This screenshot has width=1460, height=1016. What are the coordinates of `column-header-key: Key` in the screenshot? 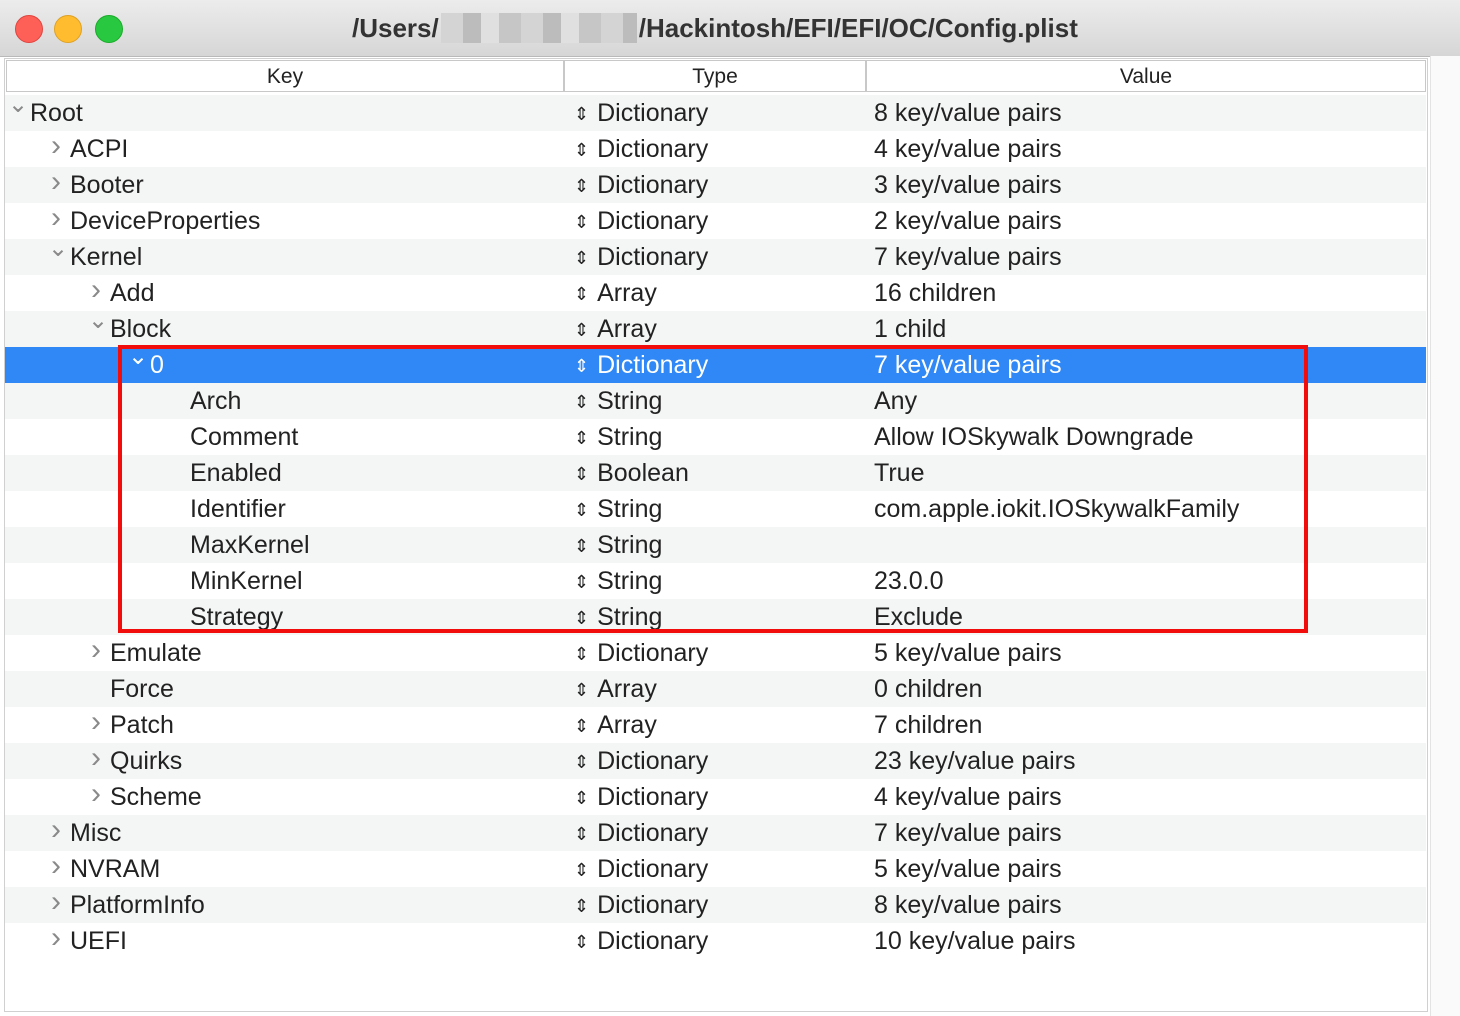 It's located at (285, 76).